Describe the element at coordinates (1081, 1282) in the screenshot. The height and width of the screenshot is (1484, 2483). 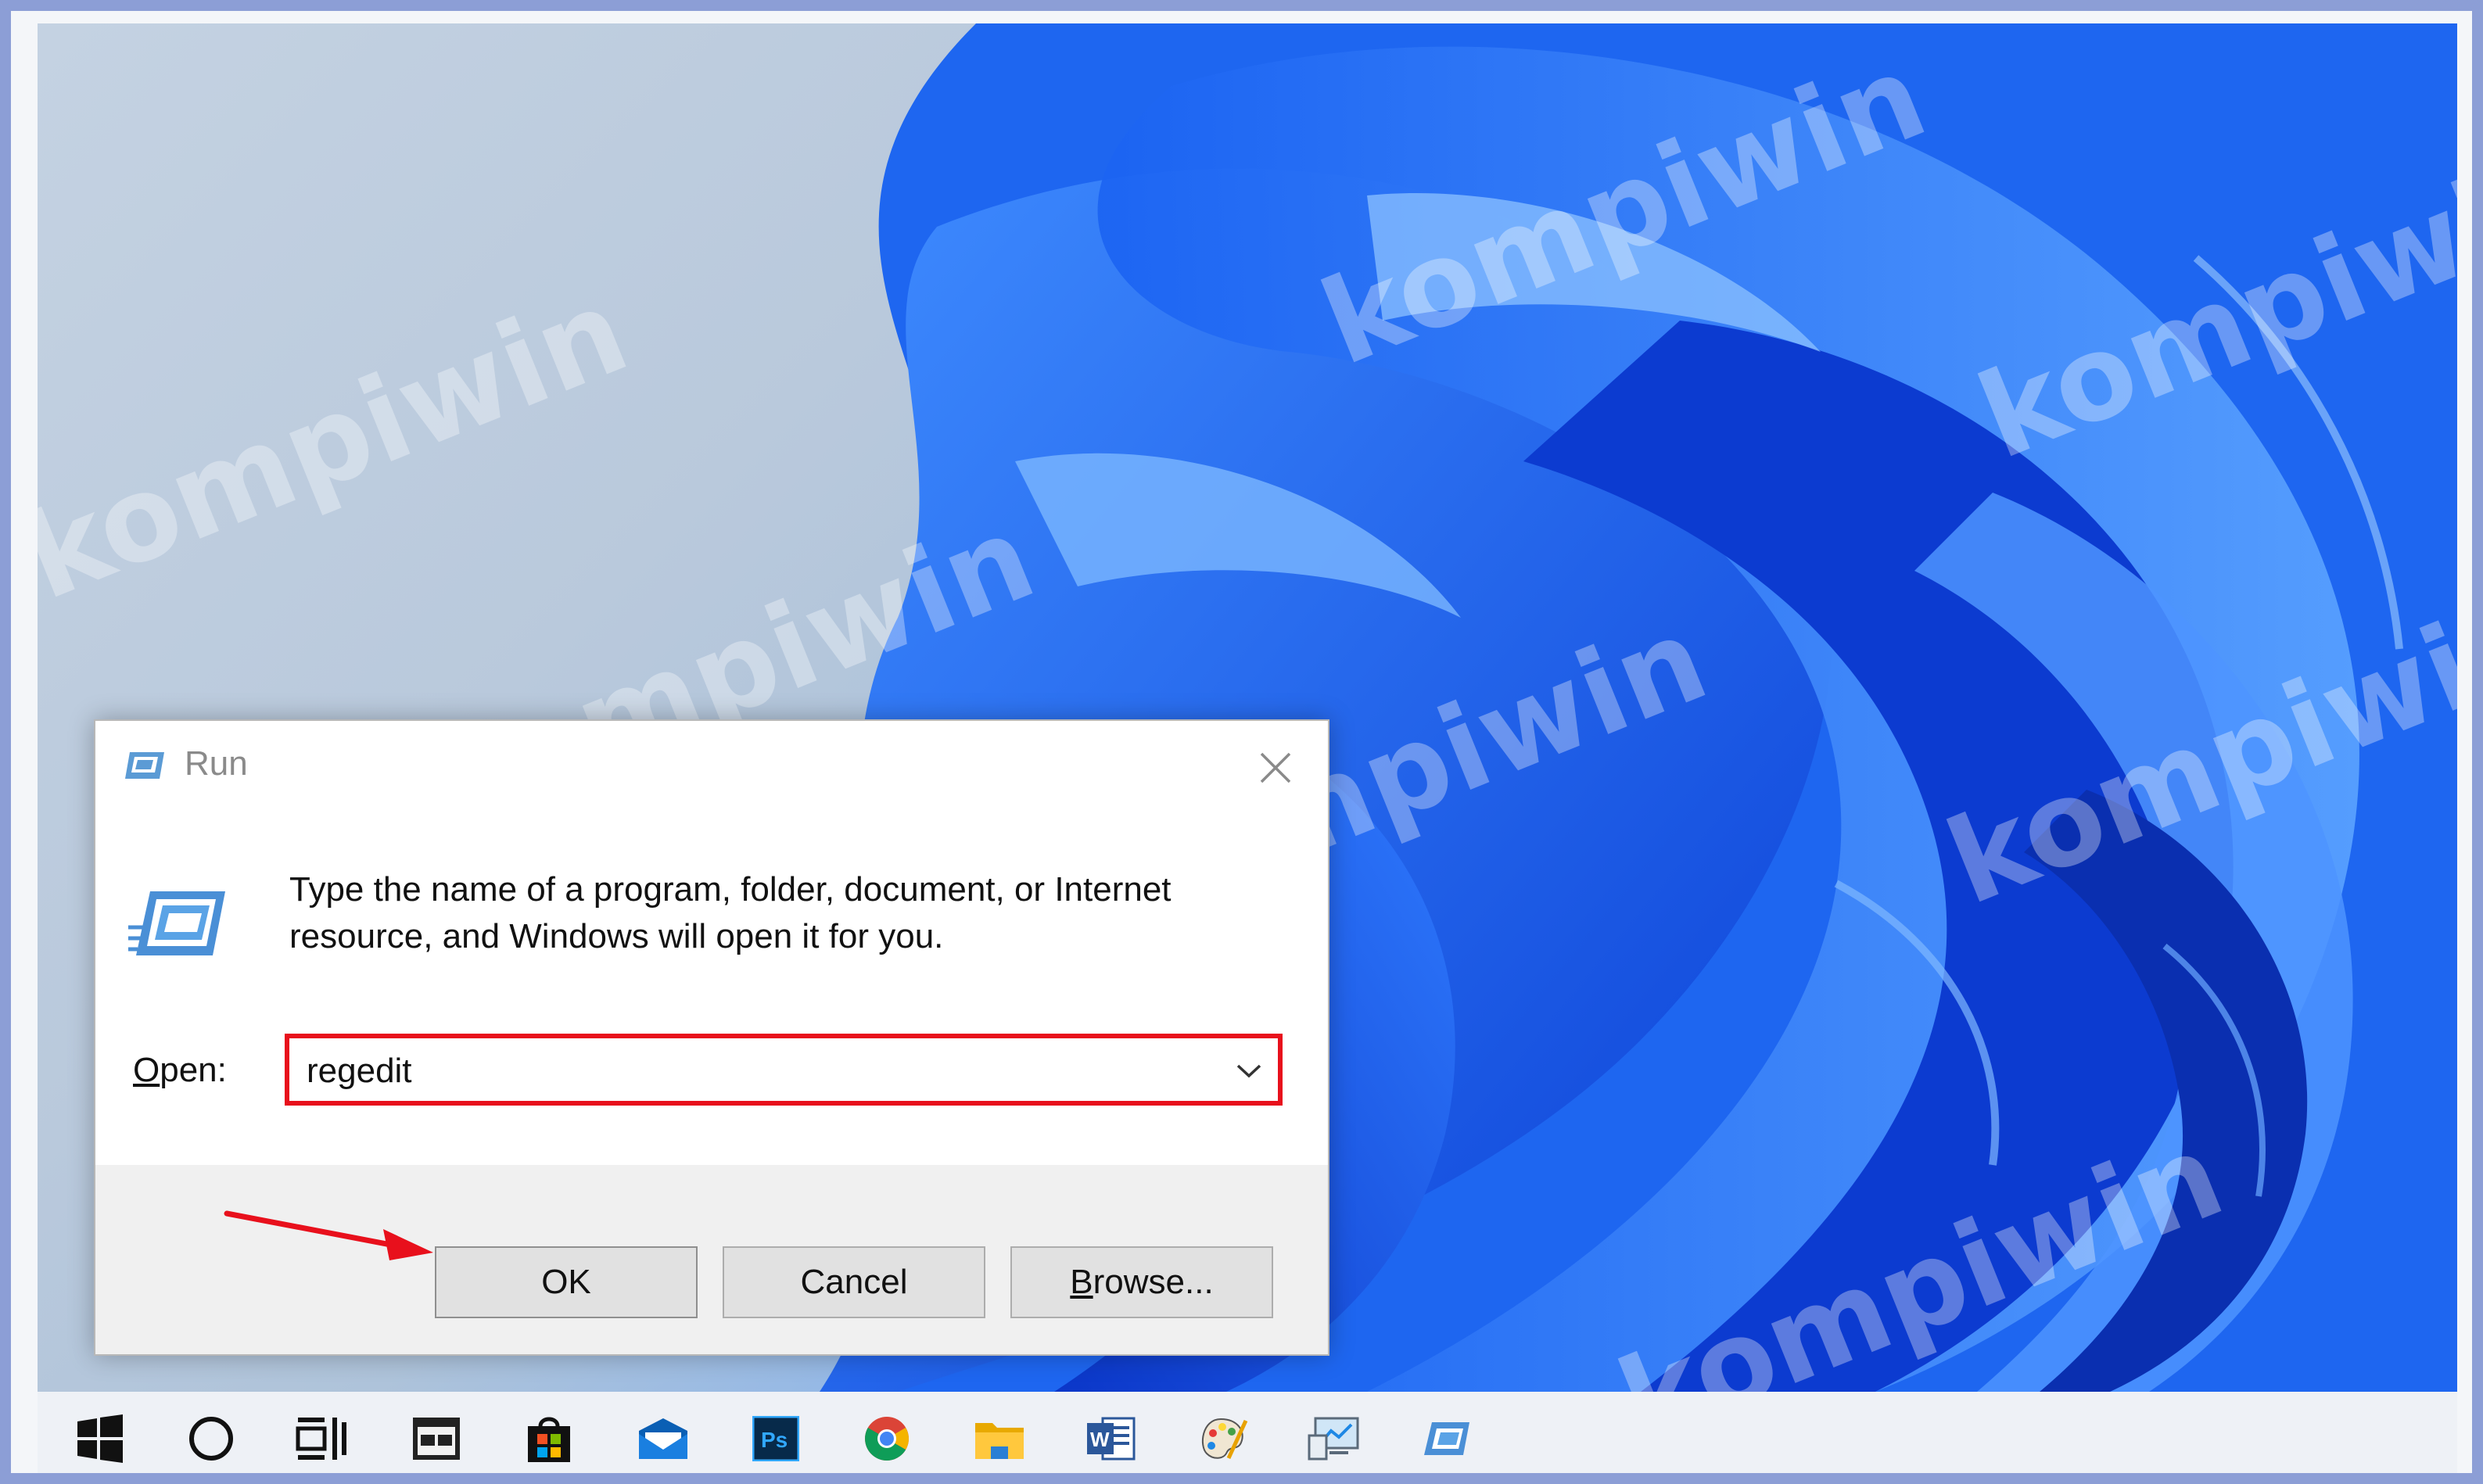
I see `browse-mnemonic: B` at that location.